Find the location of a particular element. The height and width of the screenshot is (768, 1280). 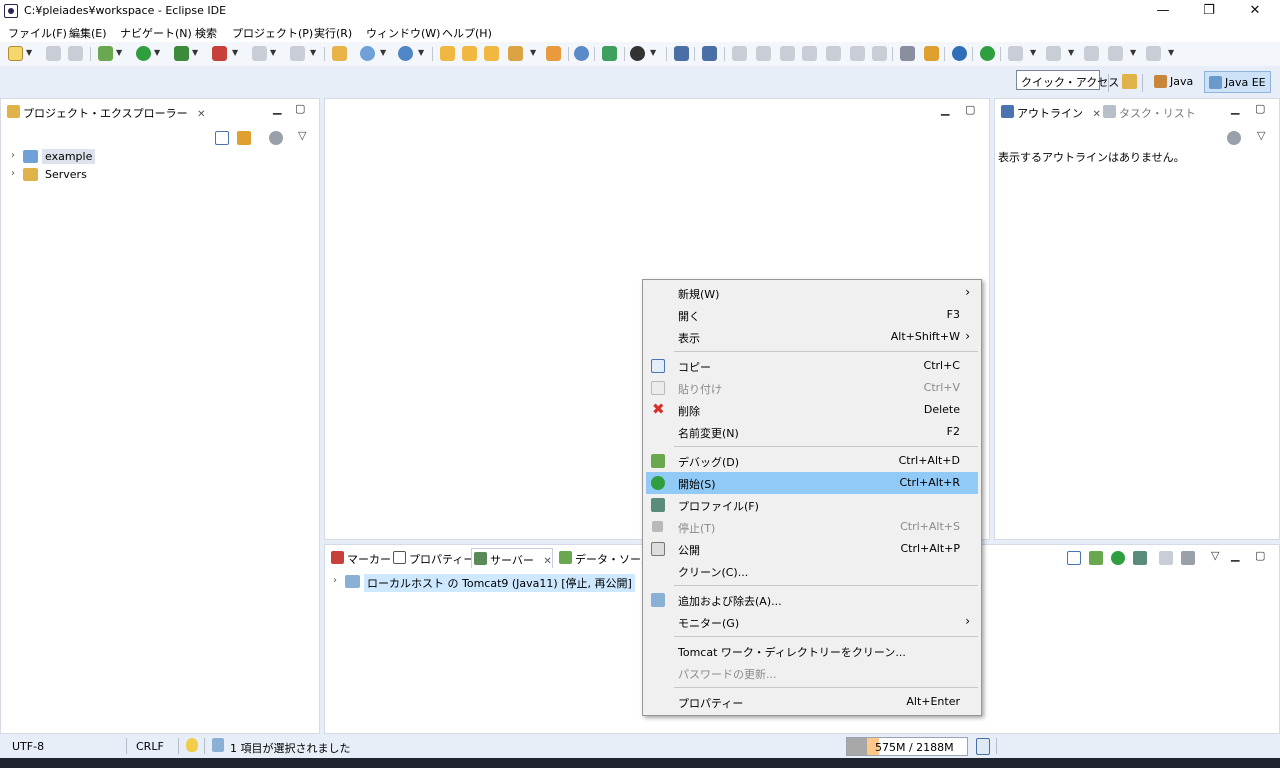

menu-item-open: 開く F3 is located at coordinates (812, 315).